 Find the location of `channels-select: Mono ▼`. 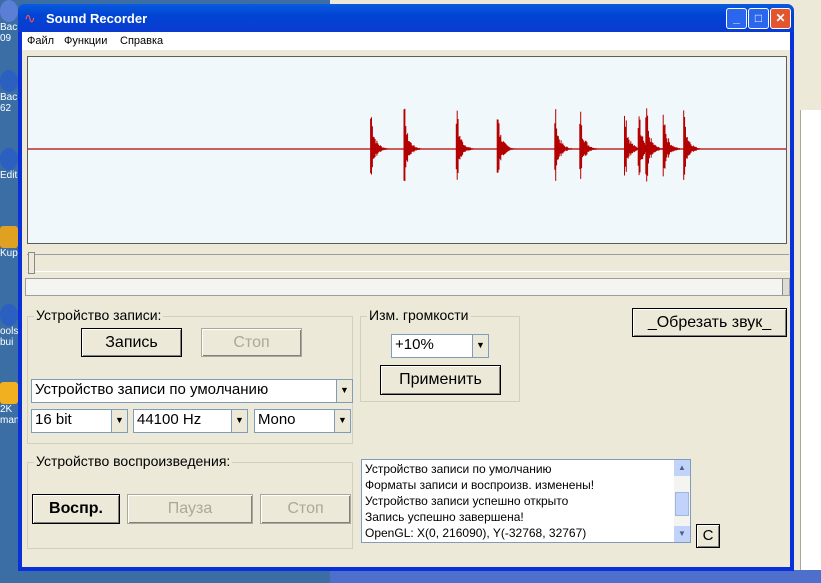

channels-select: Mono ▼ is located at coordinates (302, 421).